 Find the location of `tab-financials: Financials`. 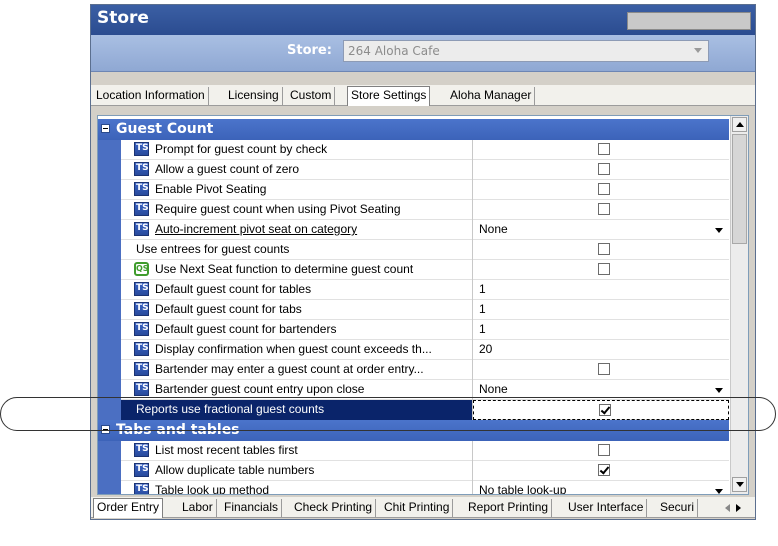

tab-financials: Financials is located at coordinates (252, 508).